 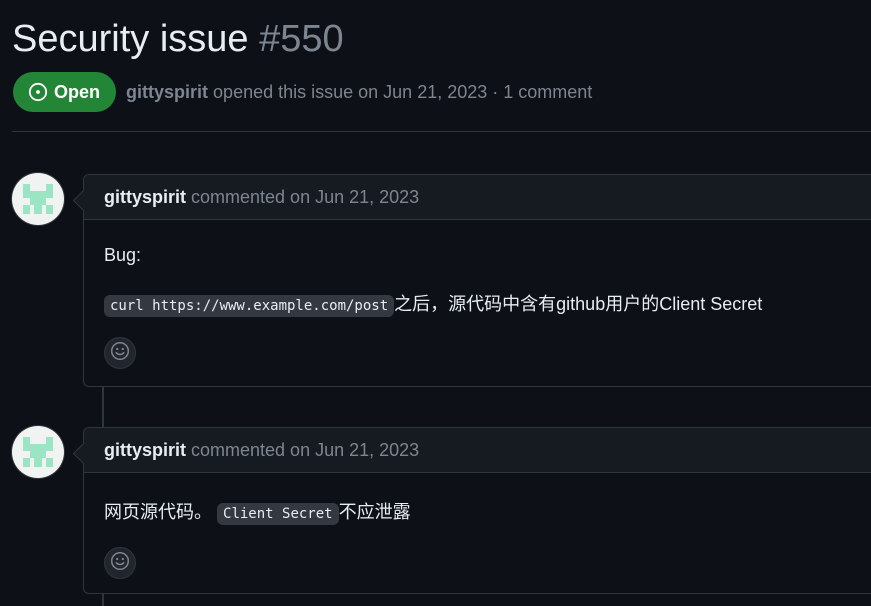 What do you see at coordinates (477, 538) in the screenshot?
I see `comment-body: 网页源代码。 Client Secret 不应泄露` at bounding box center [477, 538].